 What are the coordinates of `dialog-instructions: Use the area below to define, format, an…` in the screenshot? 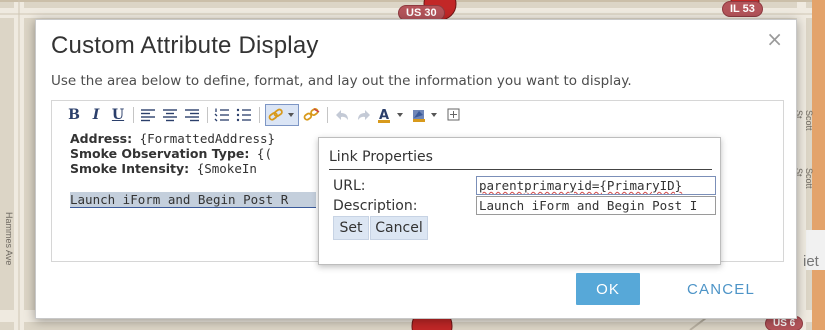 It's located at (341, 81).